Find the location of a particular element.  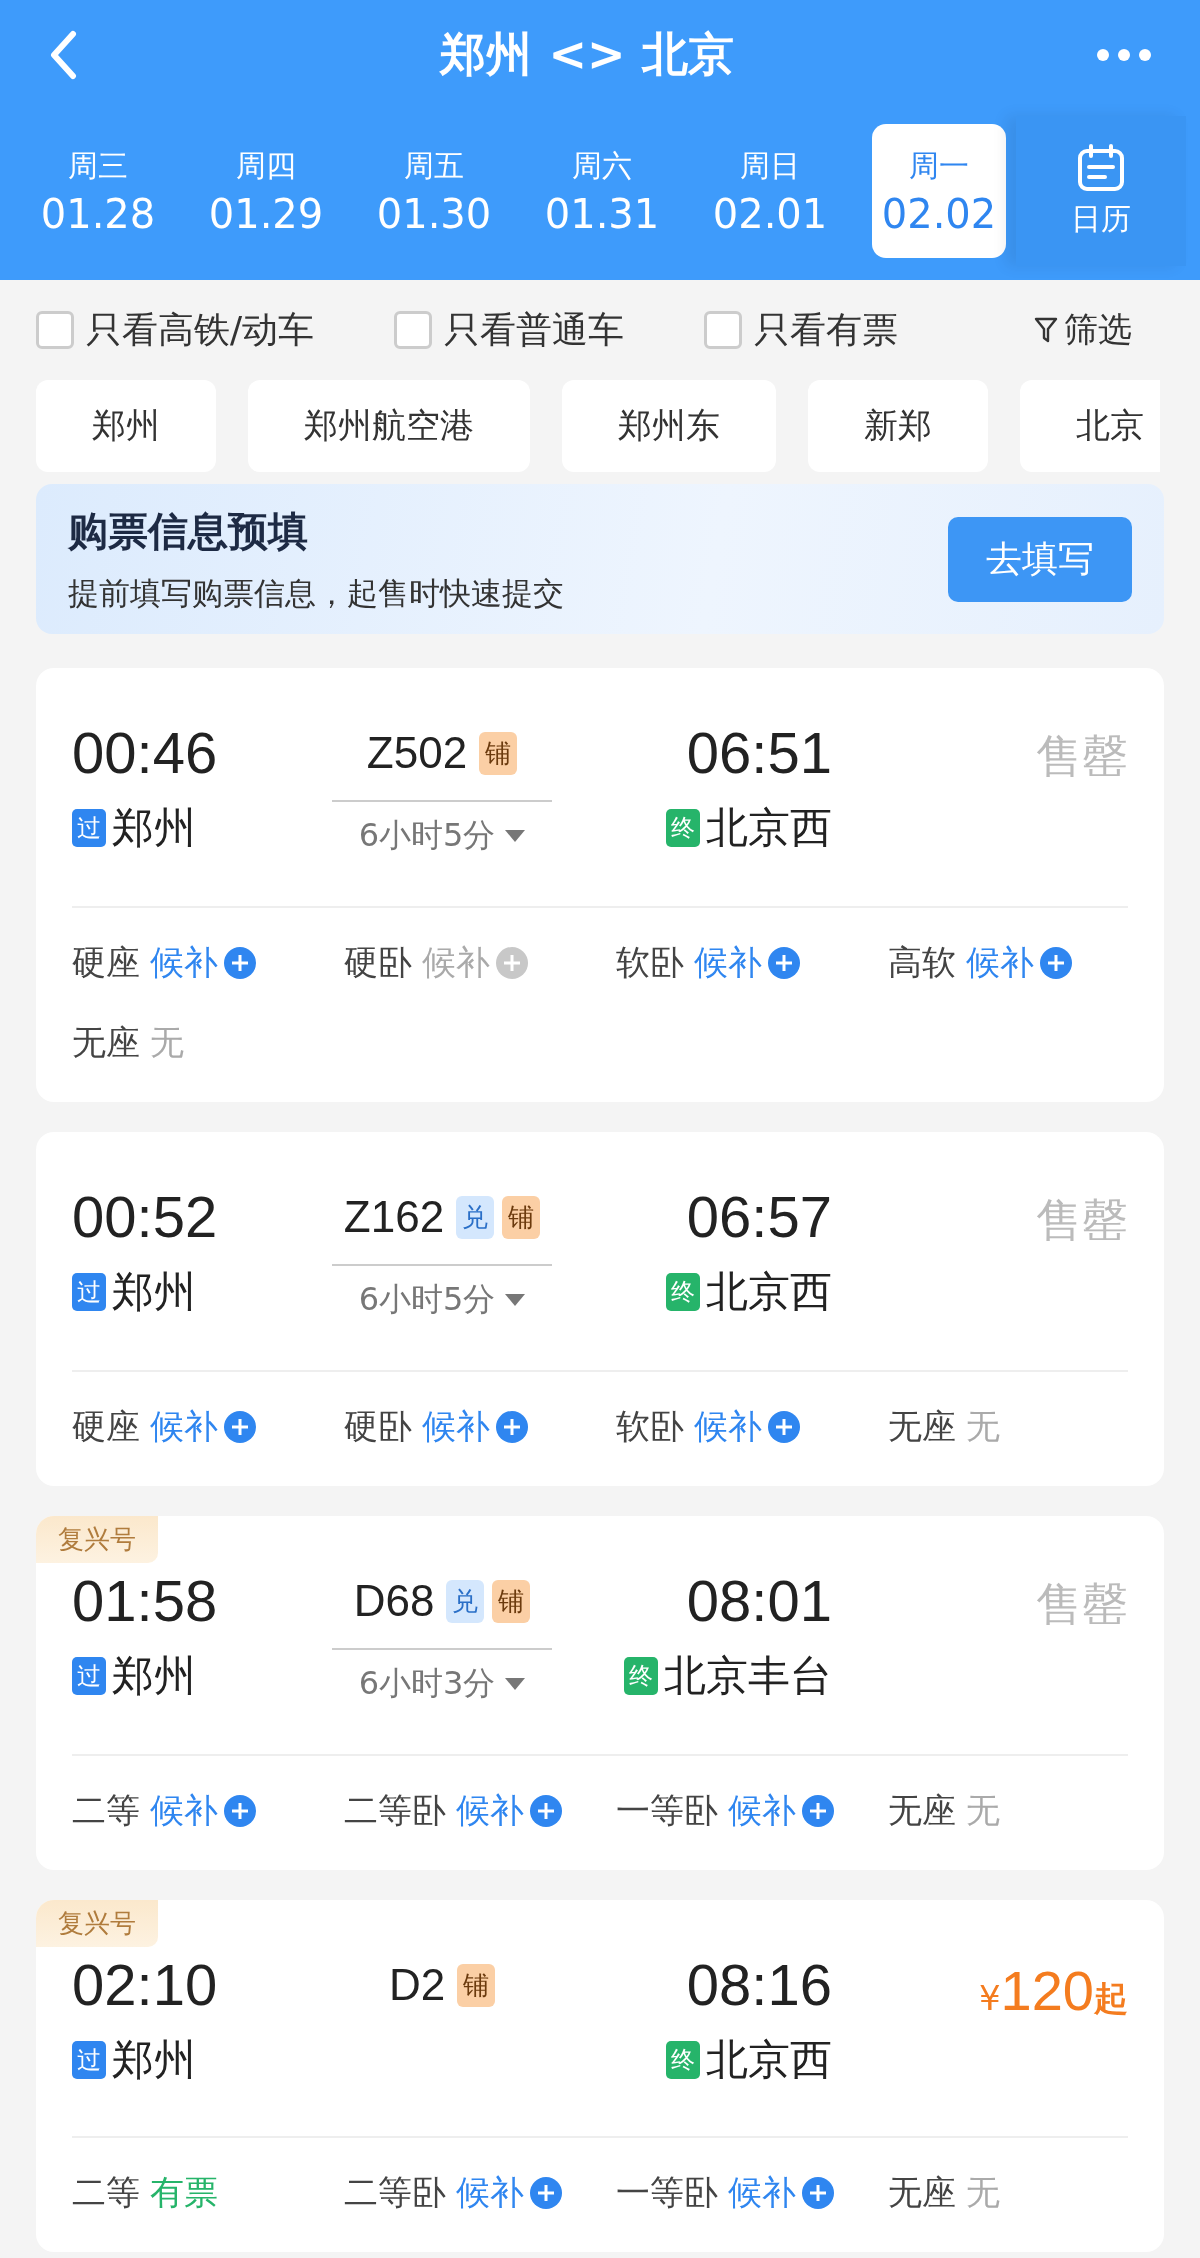

arrival-time: 08:01 is located at coordinates (759, 1601).